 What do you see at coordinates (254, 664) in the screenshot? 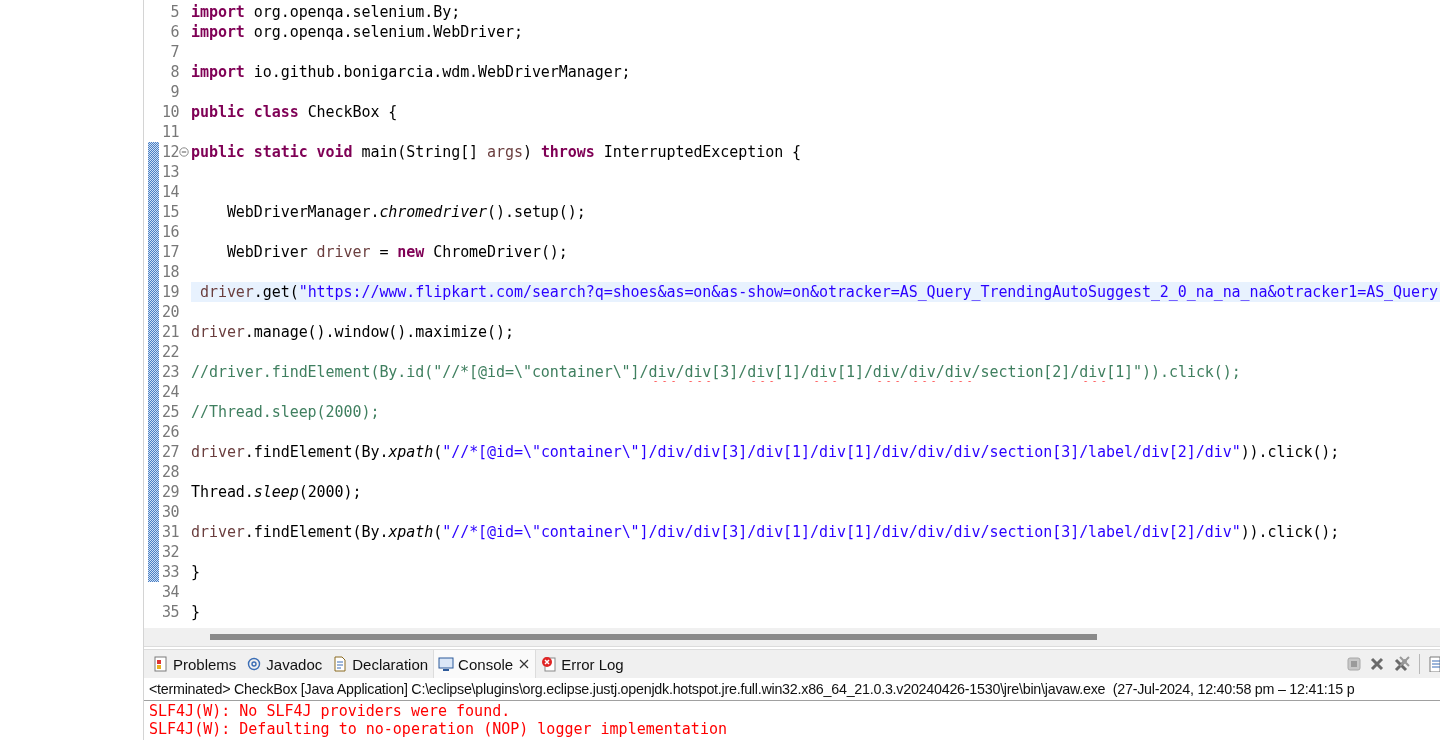
I see `at-sign-icon` at bounding box center [254, 664].